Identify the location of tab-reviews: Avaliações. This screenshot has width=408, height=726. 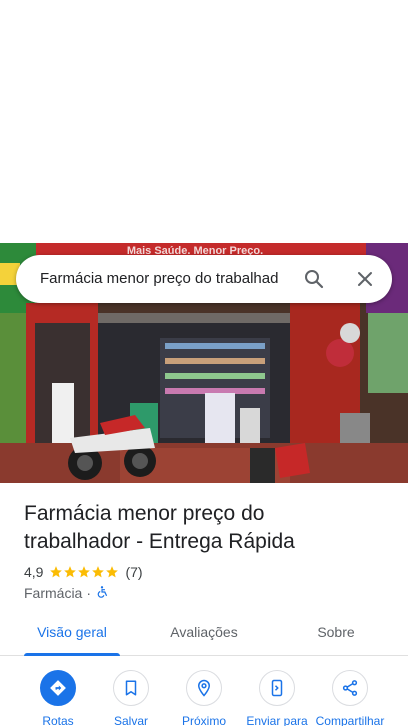
(204, 634).